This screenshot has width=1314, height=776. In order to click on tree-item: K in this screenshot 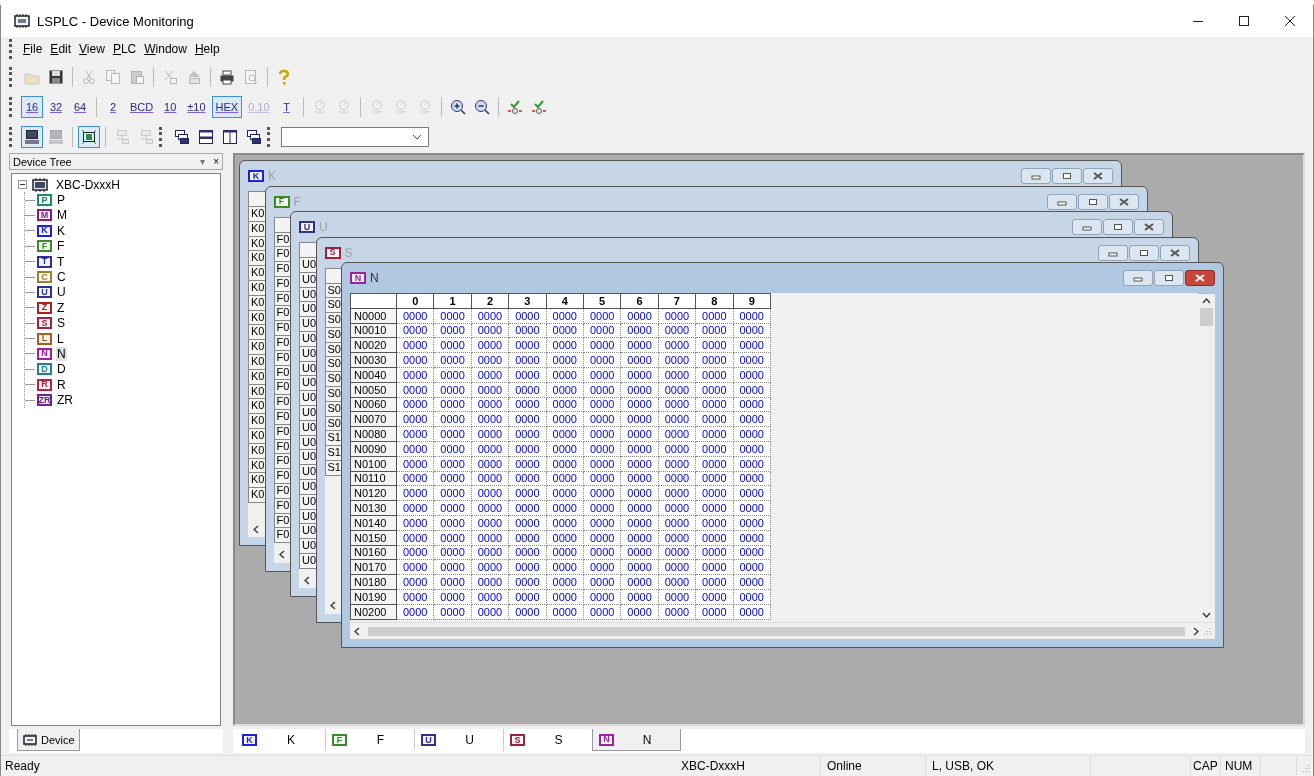, I will do `click(61, 230)`.